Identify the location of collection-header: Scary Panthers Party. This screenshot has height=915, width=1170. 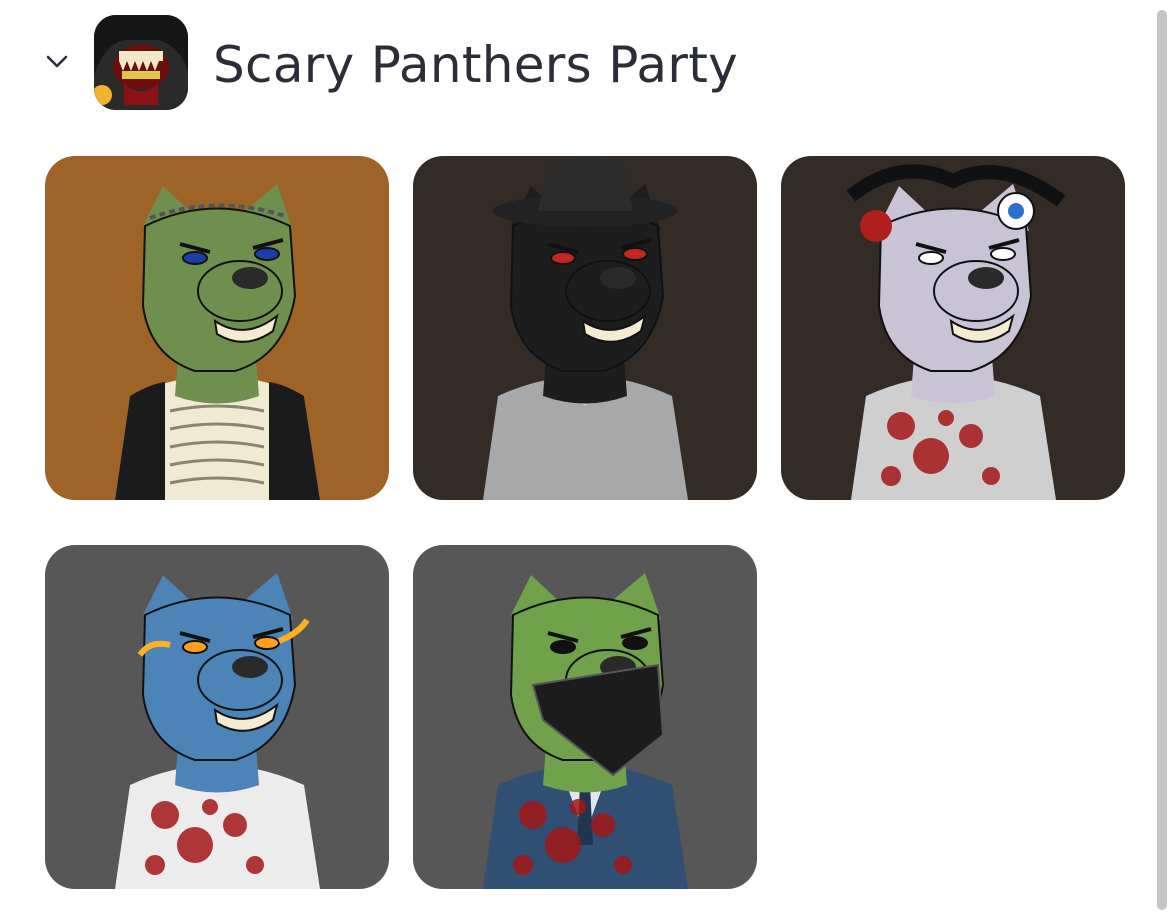
(575, 65).